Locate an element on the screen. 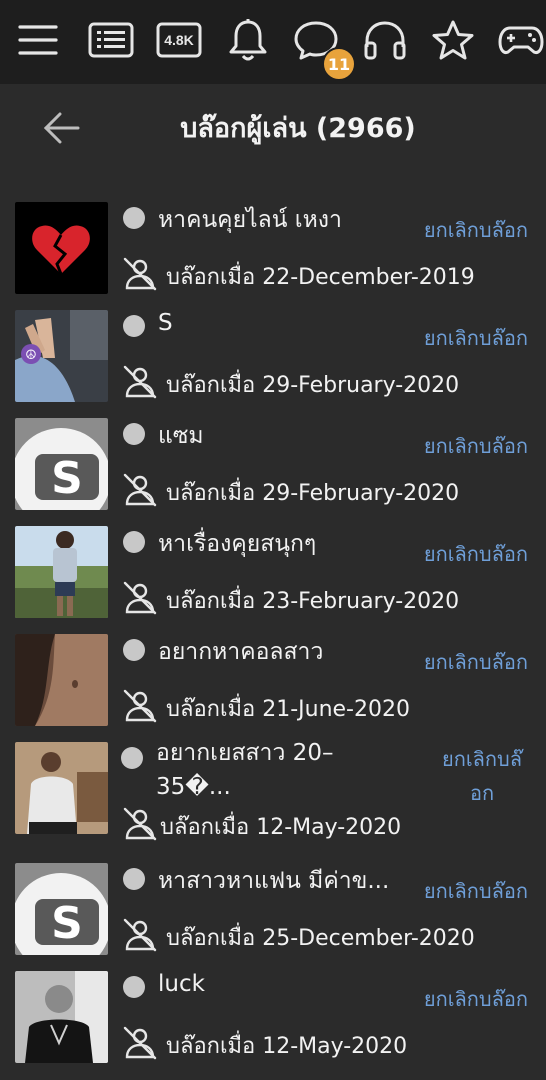 The height and width of the screenshot is (1080, 546). blocked-date: บล๊อกเมื่อ 23-February-2020 is located at coordinates (313, 601).